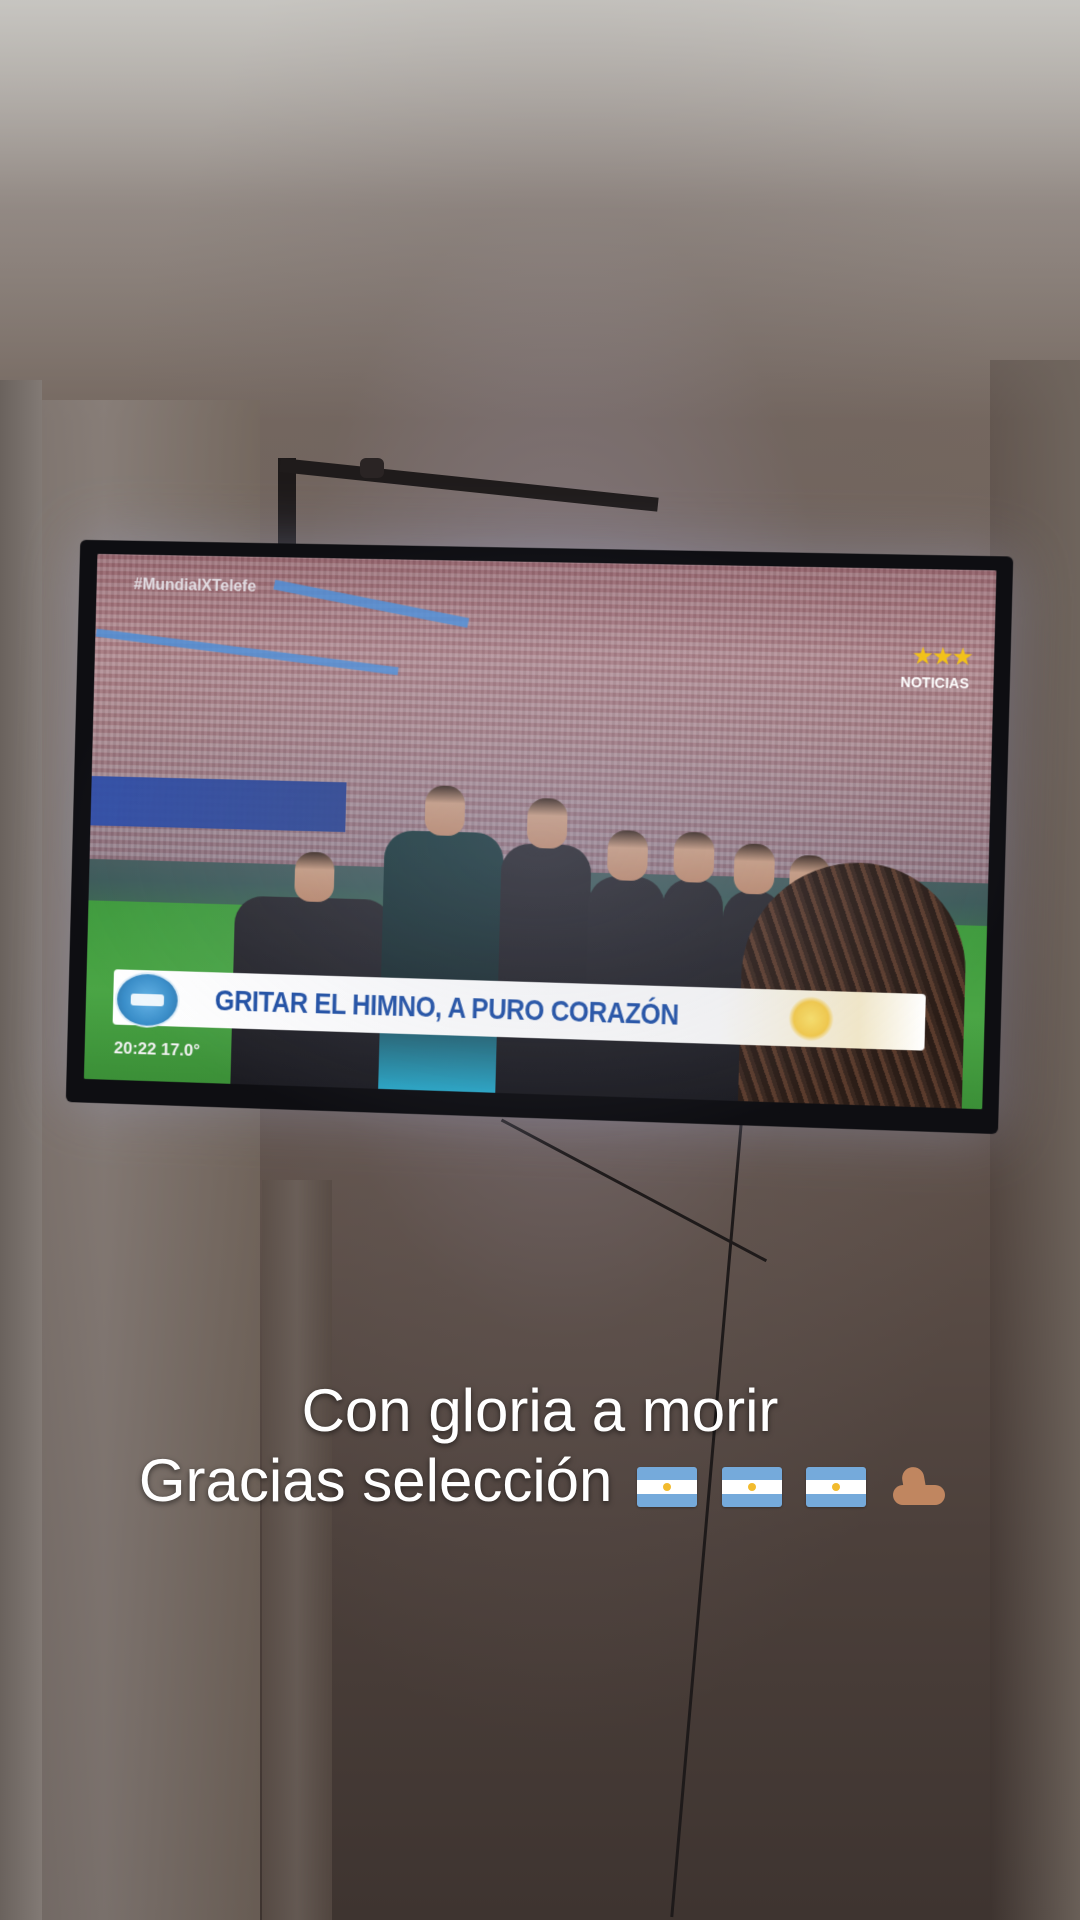  I want to click on caption-text-1: Con gloria a morir, so click(540, 1410).